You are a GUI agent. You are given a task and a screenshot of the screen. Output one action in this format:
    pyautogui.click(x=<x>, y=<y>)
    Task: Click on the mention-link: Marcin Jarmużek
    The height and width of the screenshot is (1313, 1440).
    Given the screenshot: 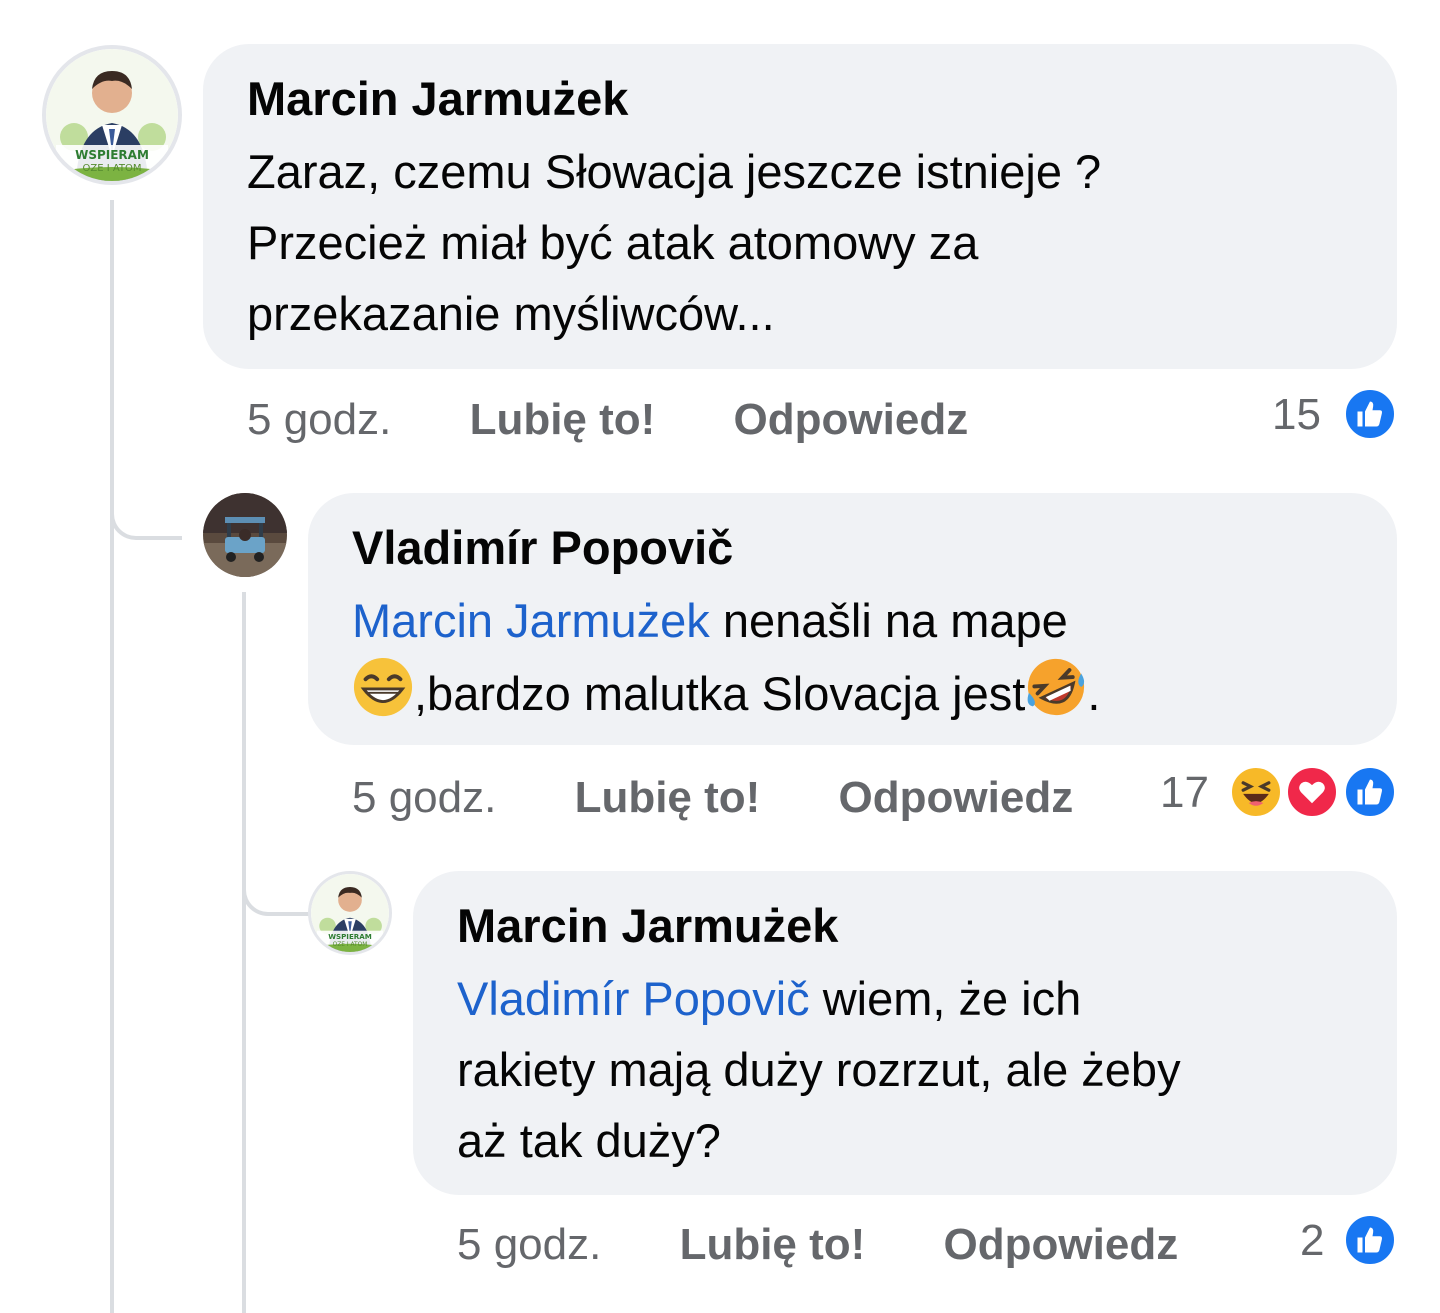 What is the action you would take?
    pyautogui.click(x=531, y=620)
    